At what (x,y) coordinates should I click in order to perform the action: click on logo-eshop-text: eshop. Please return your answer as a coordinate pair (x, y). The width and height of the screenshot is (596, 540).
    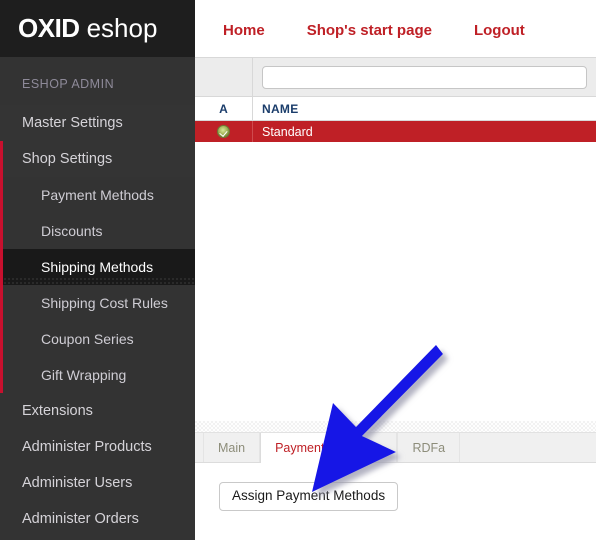
    Looking at the image, I should click on (122, 28).